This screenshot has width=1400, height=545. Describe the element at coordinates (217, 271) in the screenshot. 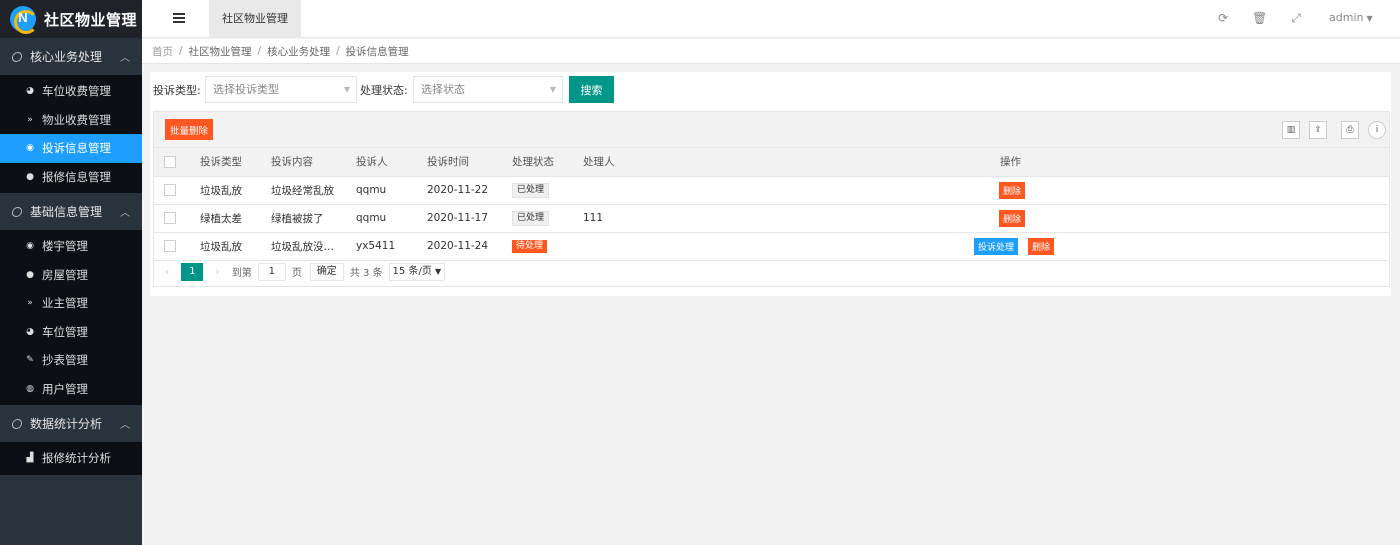

I see `next-page-icon: ›` at that location.